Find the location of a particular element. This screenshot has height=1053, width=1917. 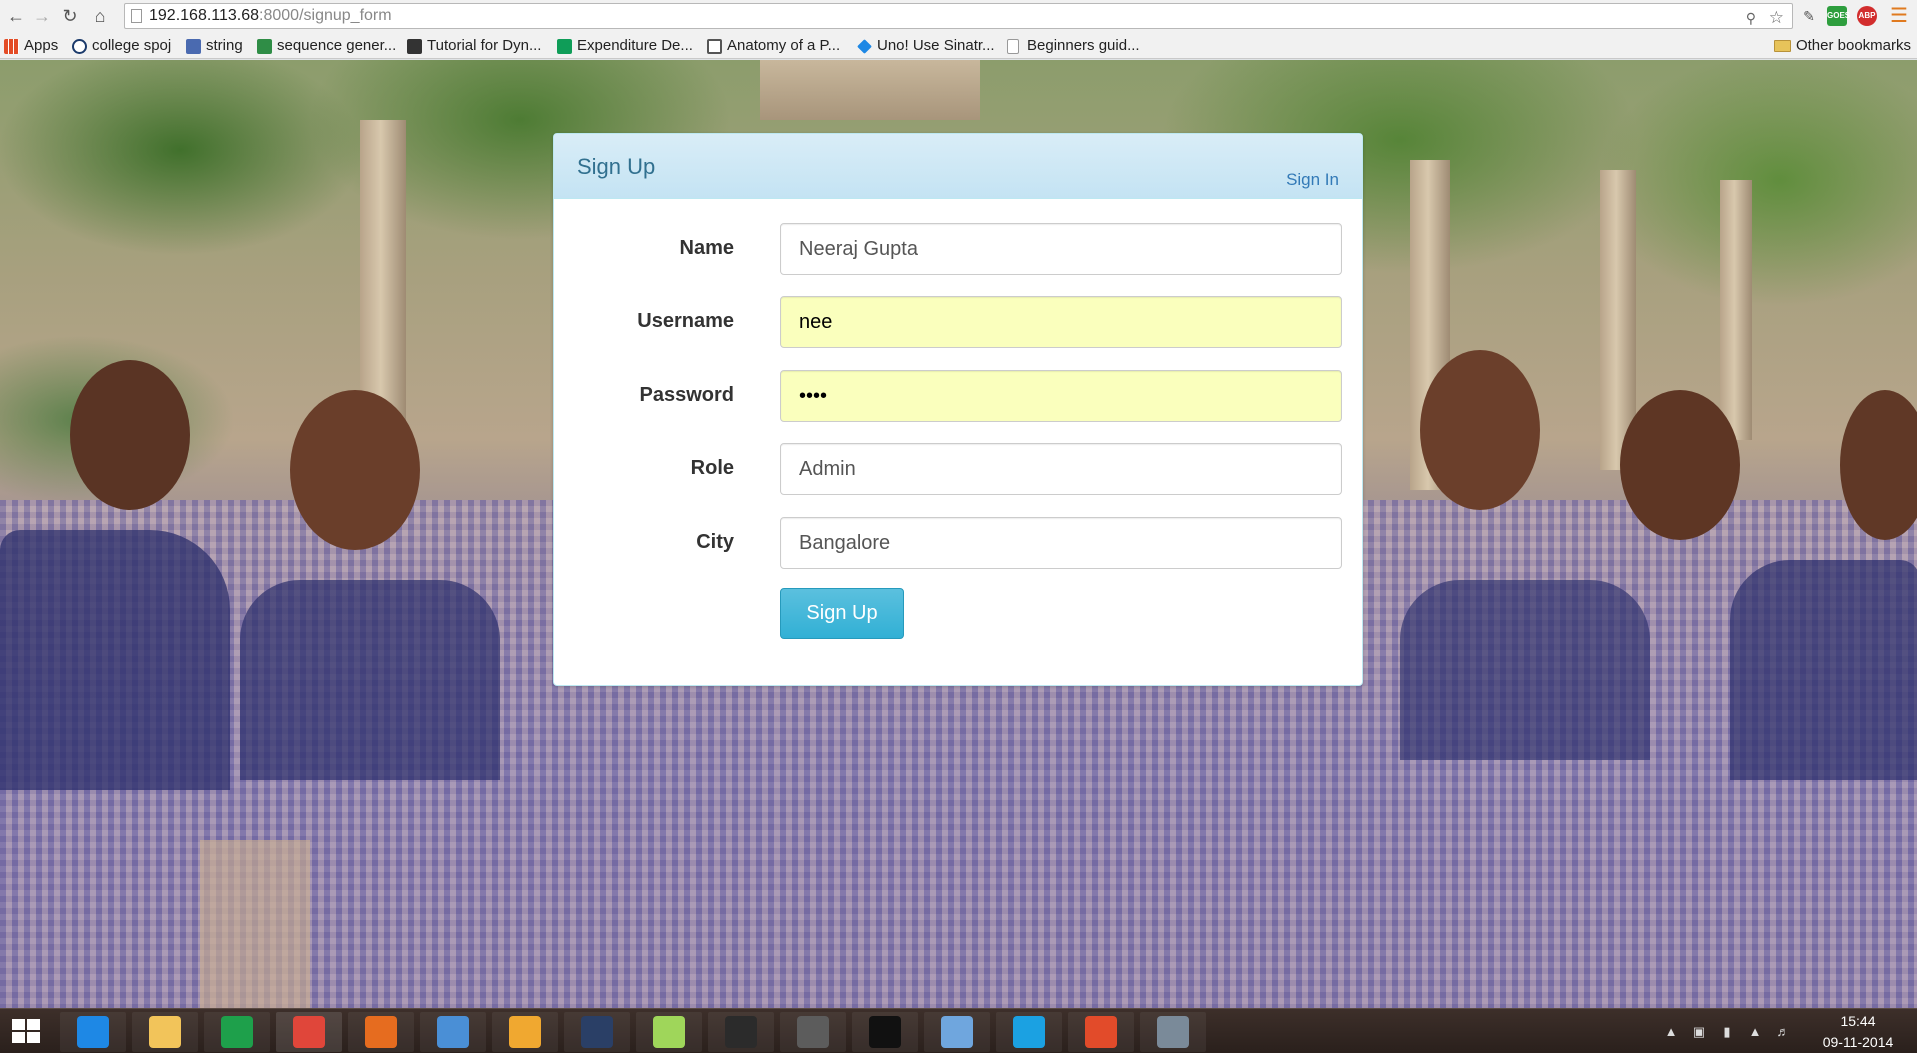

panel-title: Sign Up is located at coordinates (616, 166).